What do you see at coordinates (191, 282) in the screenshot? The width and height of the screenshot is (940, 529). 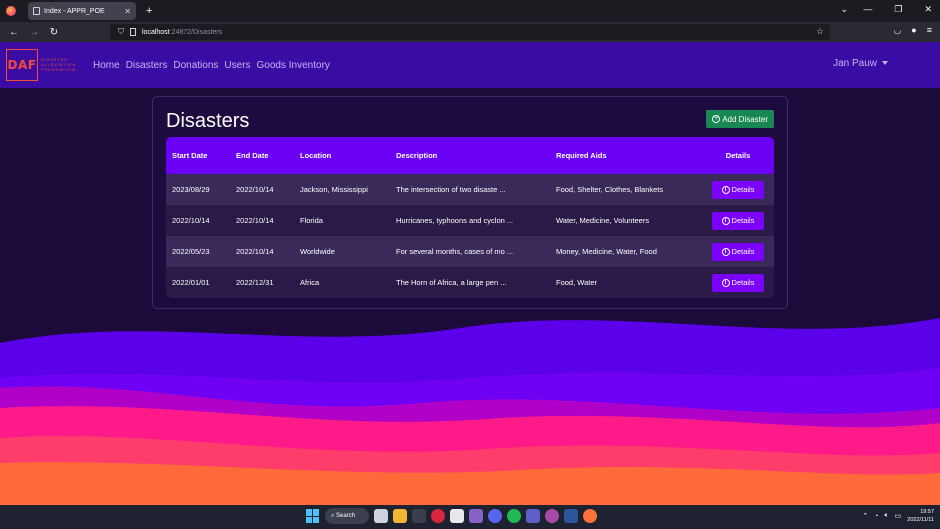 I see `cell-start: 2022/01/01` at bounding box center [191, 282].